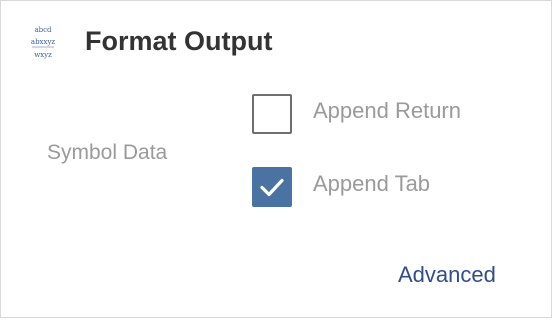  Describe the element at coordinates (107, 152) in the screenshot. I see `symbol-data-label: Symbol Data` at that location.